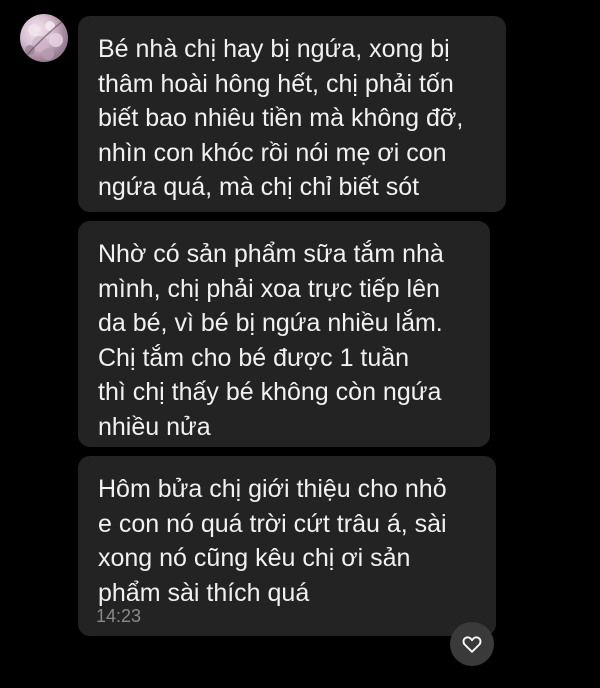  I want to click on message-line: da bé, vì bé bị ngứa nhiều lắm., so click(270, 323).